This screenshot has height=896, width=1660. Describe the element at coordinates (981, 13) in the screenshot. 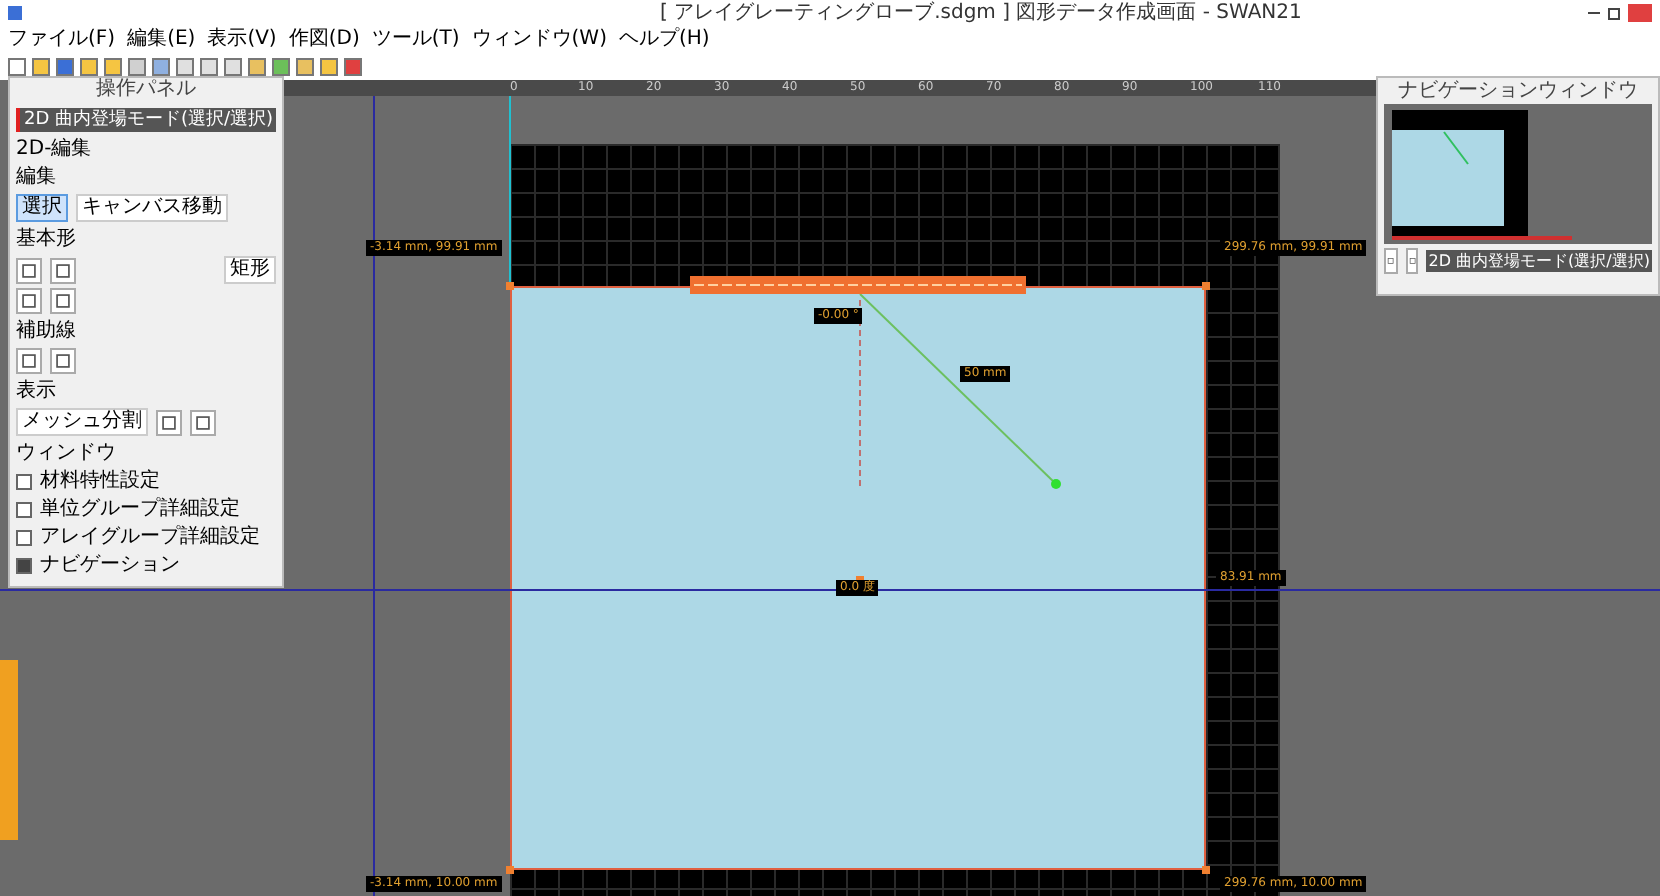

I see `window-title: [ アレイグレーティングローブ.sdgm ] 図形データ作成画面 - SWAN21` at that location.